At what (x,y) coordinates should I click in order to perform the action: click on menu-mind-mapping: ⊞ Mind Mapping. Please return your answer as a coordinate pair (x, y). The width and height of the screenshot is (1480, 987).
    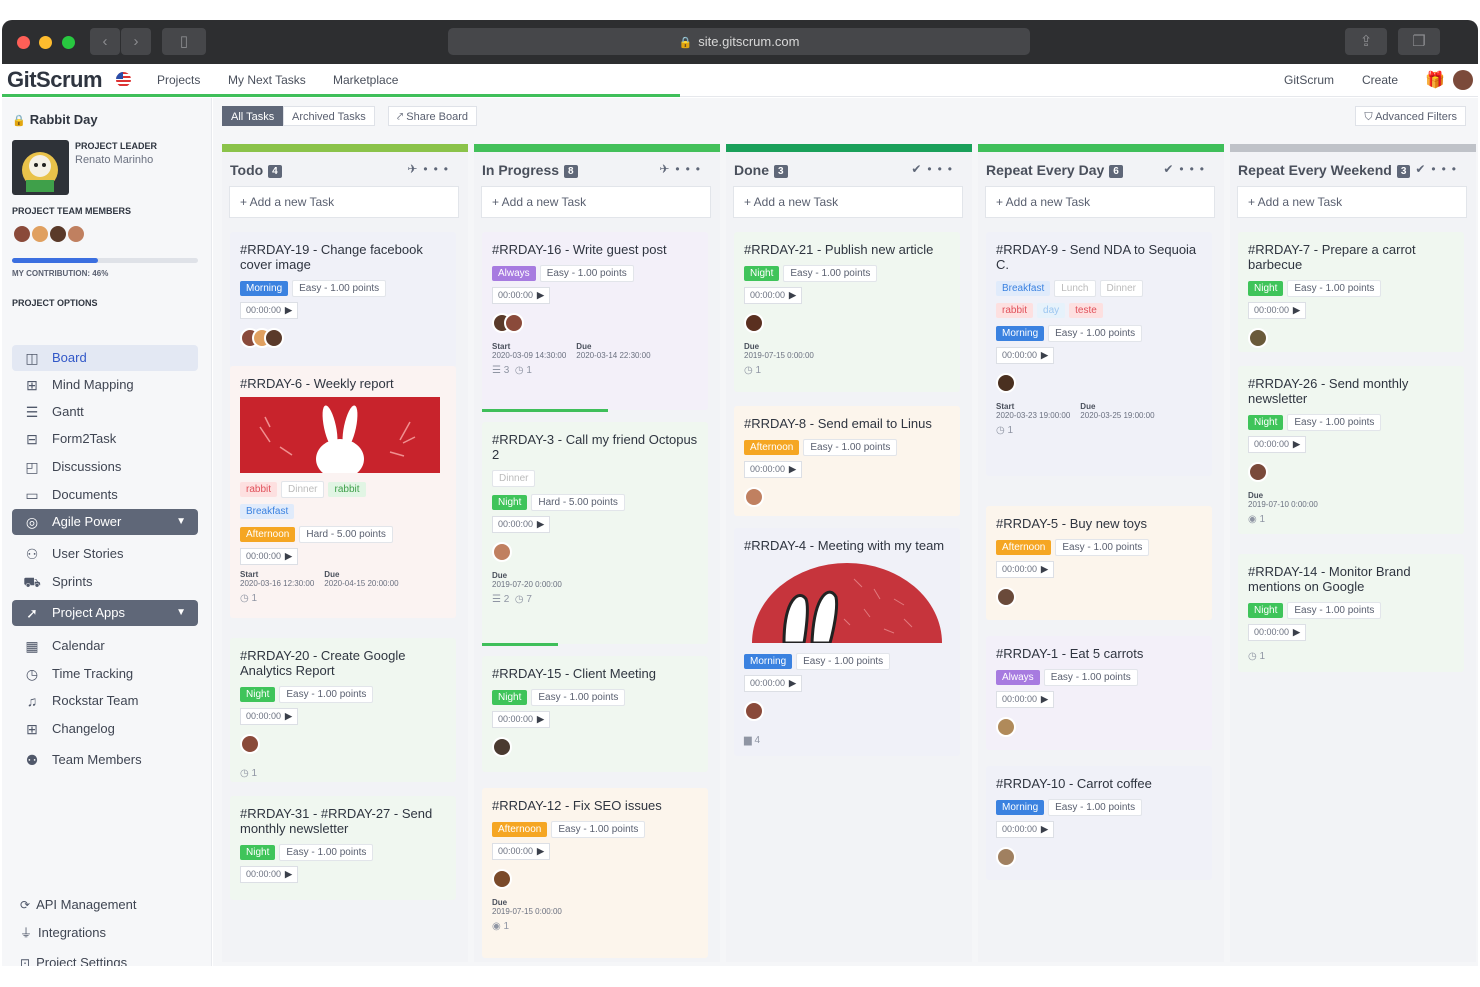
    Looking at the image, I should click on (105, 385).